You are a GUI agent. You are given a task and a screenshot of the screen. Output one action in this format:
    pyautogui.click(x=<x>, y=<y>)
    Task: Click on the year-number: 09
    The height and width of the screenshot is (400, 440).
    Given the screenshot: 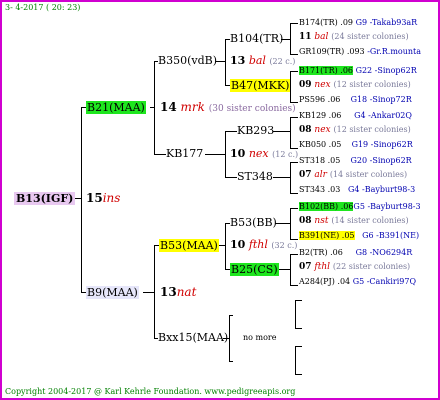 What is the action you would take?
    pyautogui.click(x=305, y=85)
    